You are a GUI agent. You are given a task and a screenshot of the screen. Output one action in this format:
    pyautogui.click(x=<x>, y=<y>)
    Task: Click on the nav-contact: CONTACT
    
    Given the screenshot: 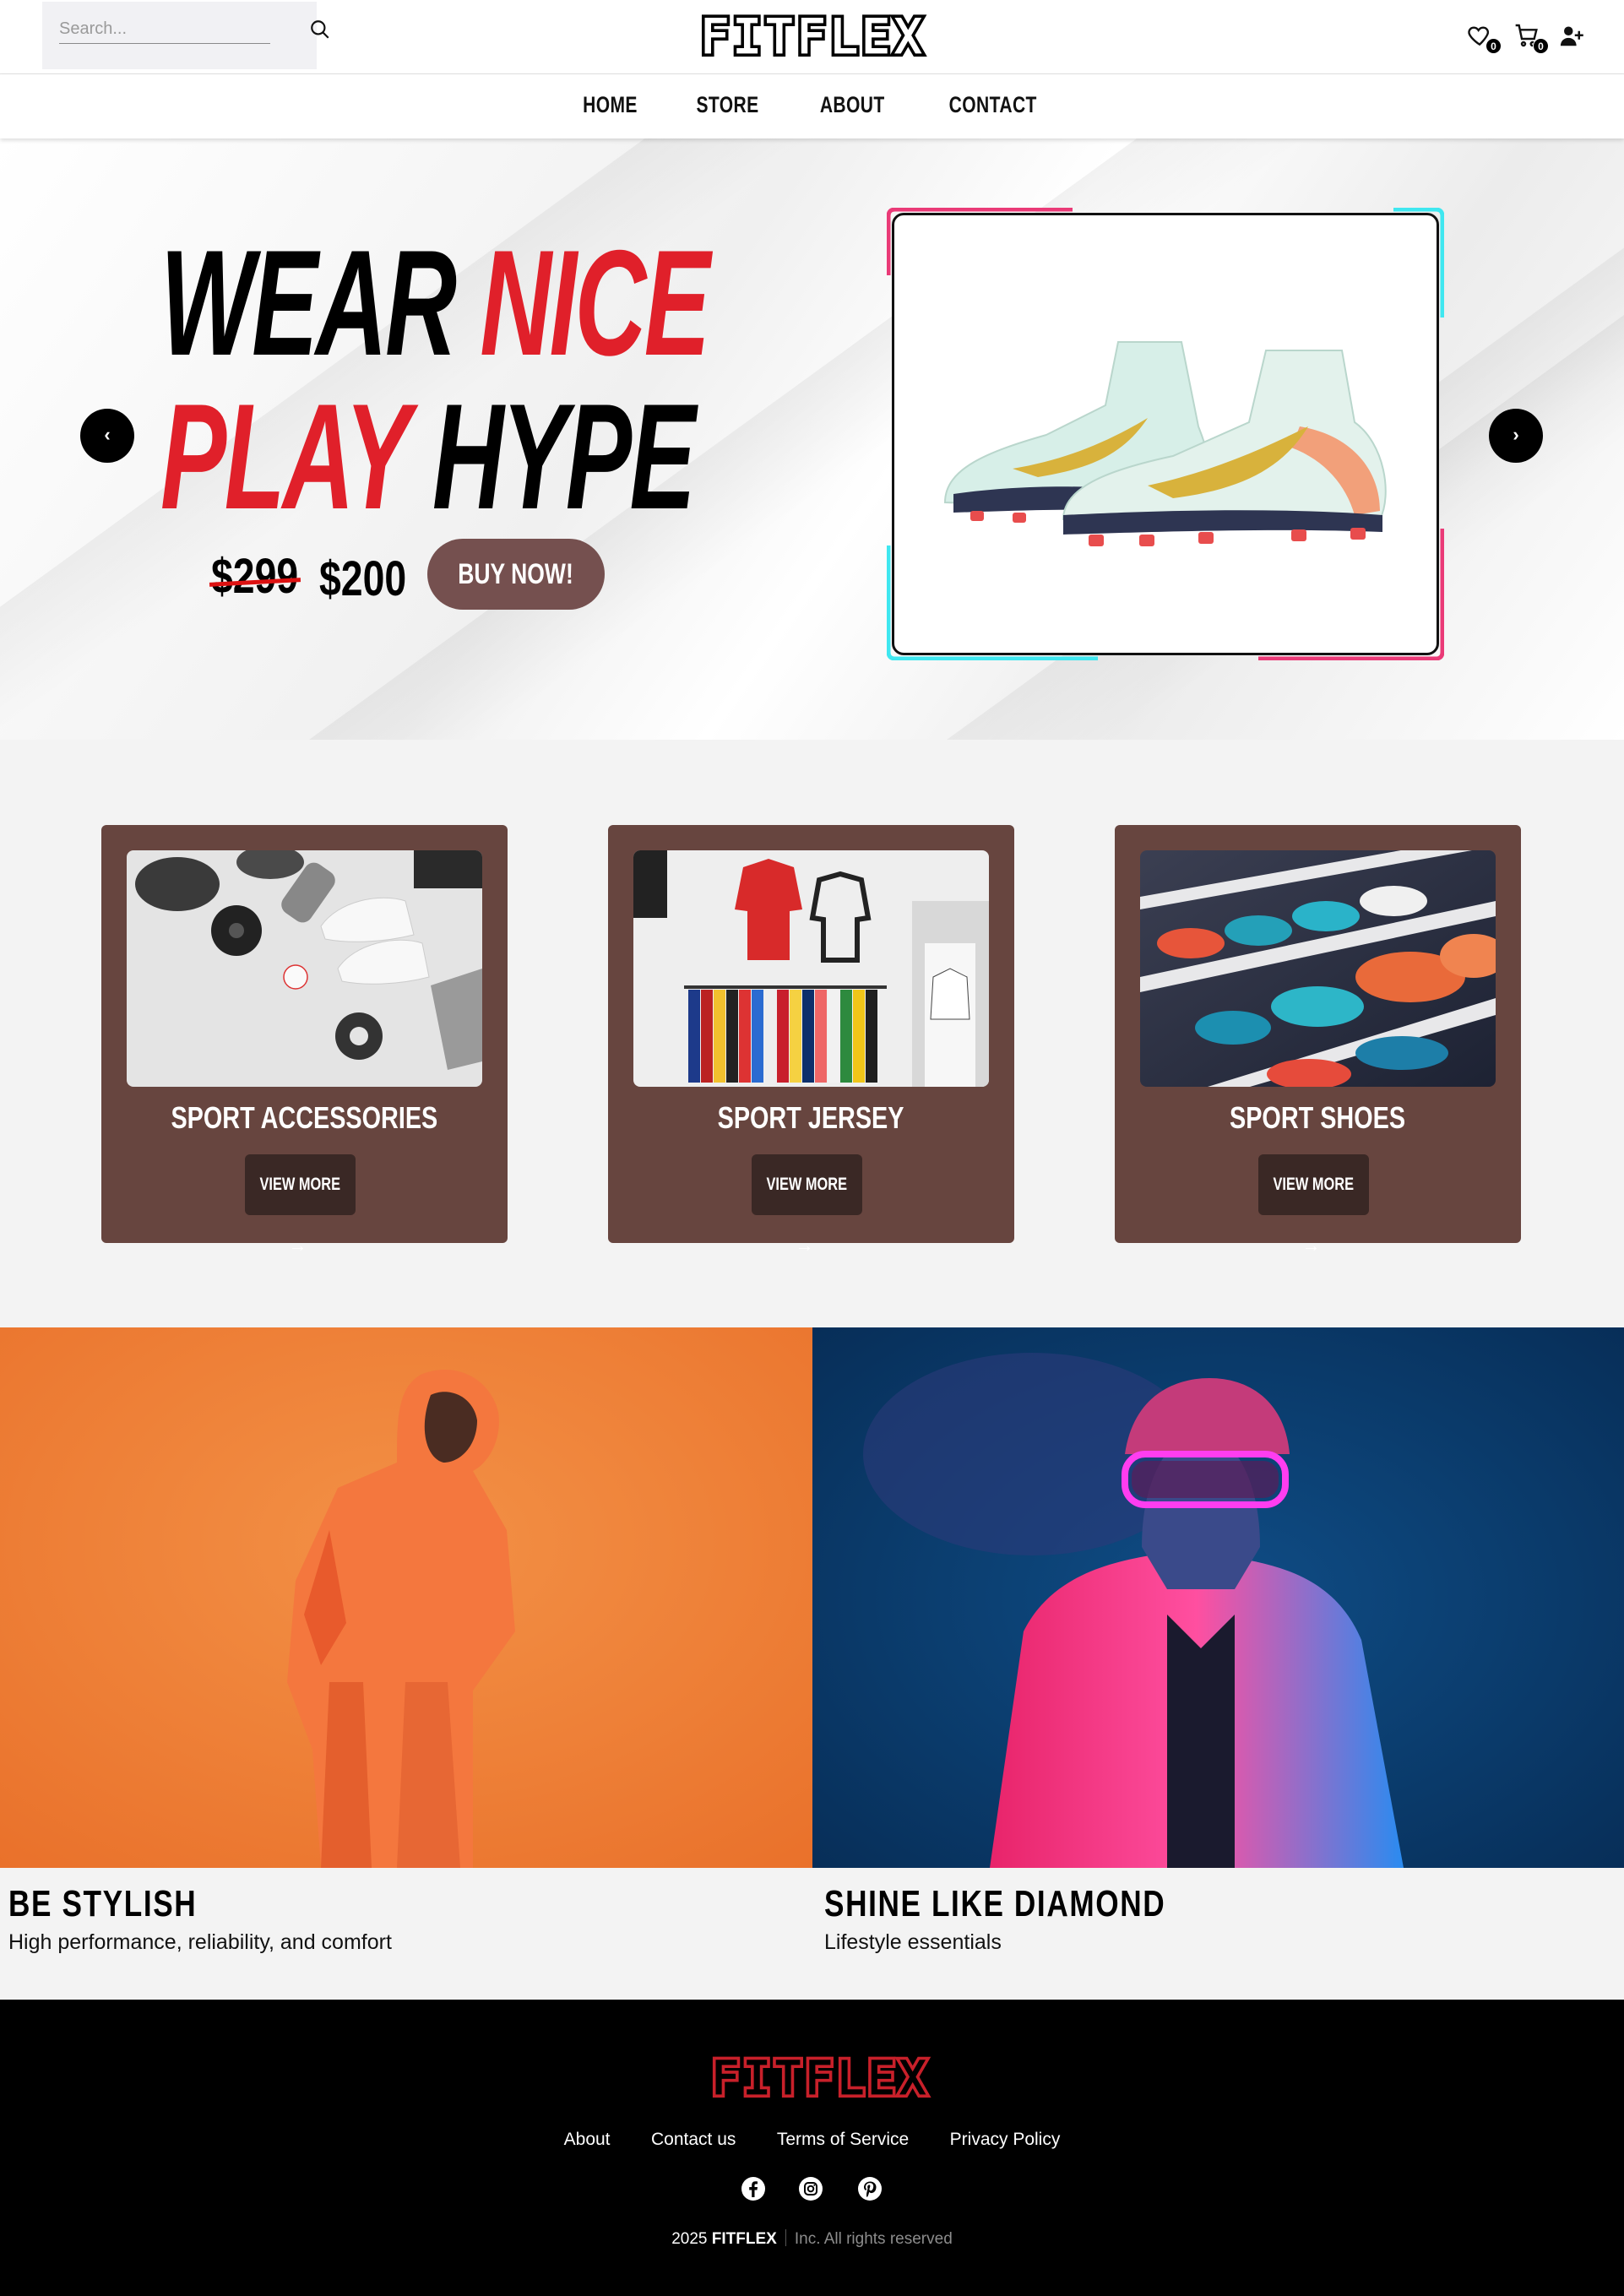 What is the action you would take?
    pyautogui.click(x=992, y=104)
    